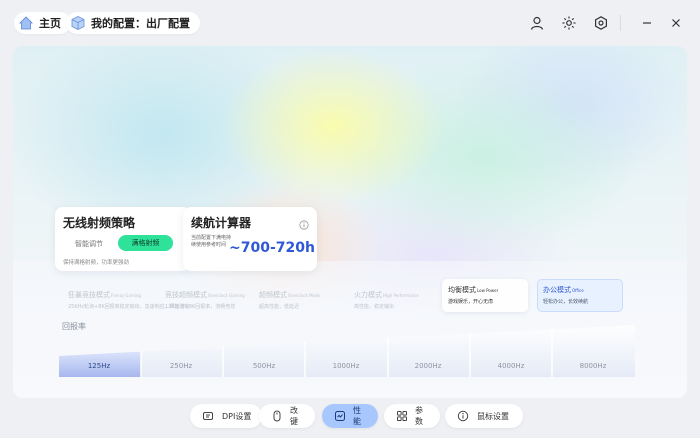 The height and width of the screenshot is (438, 700). Describe the element at coordinates (272, 248) in the screenshot. I see `battery-range: ~700-720h` at that location.